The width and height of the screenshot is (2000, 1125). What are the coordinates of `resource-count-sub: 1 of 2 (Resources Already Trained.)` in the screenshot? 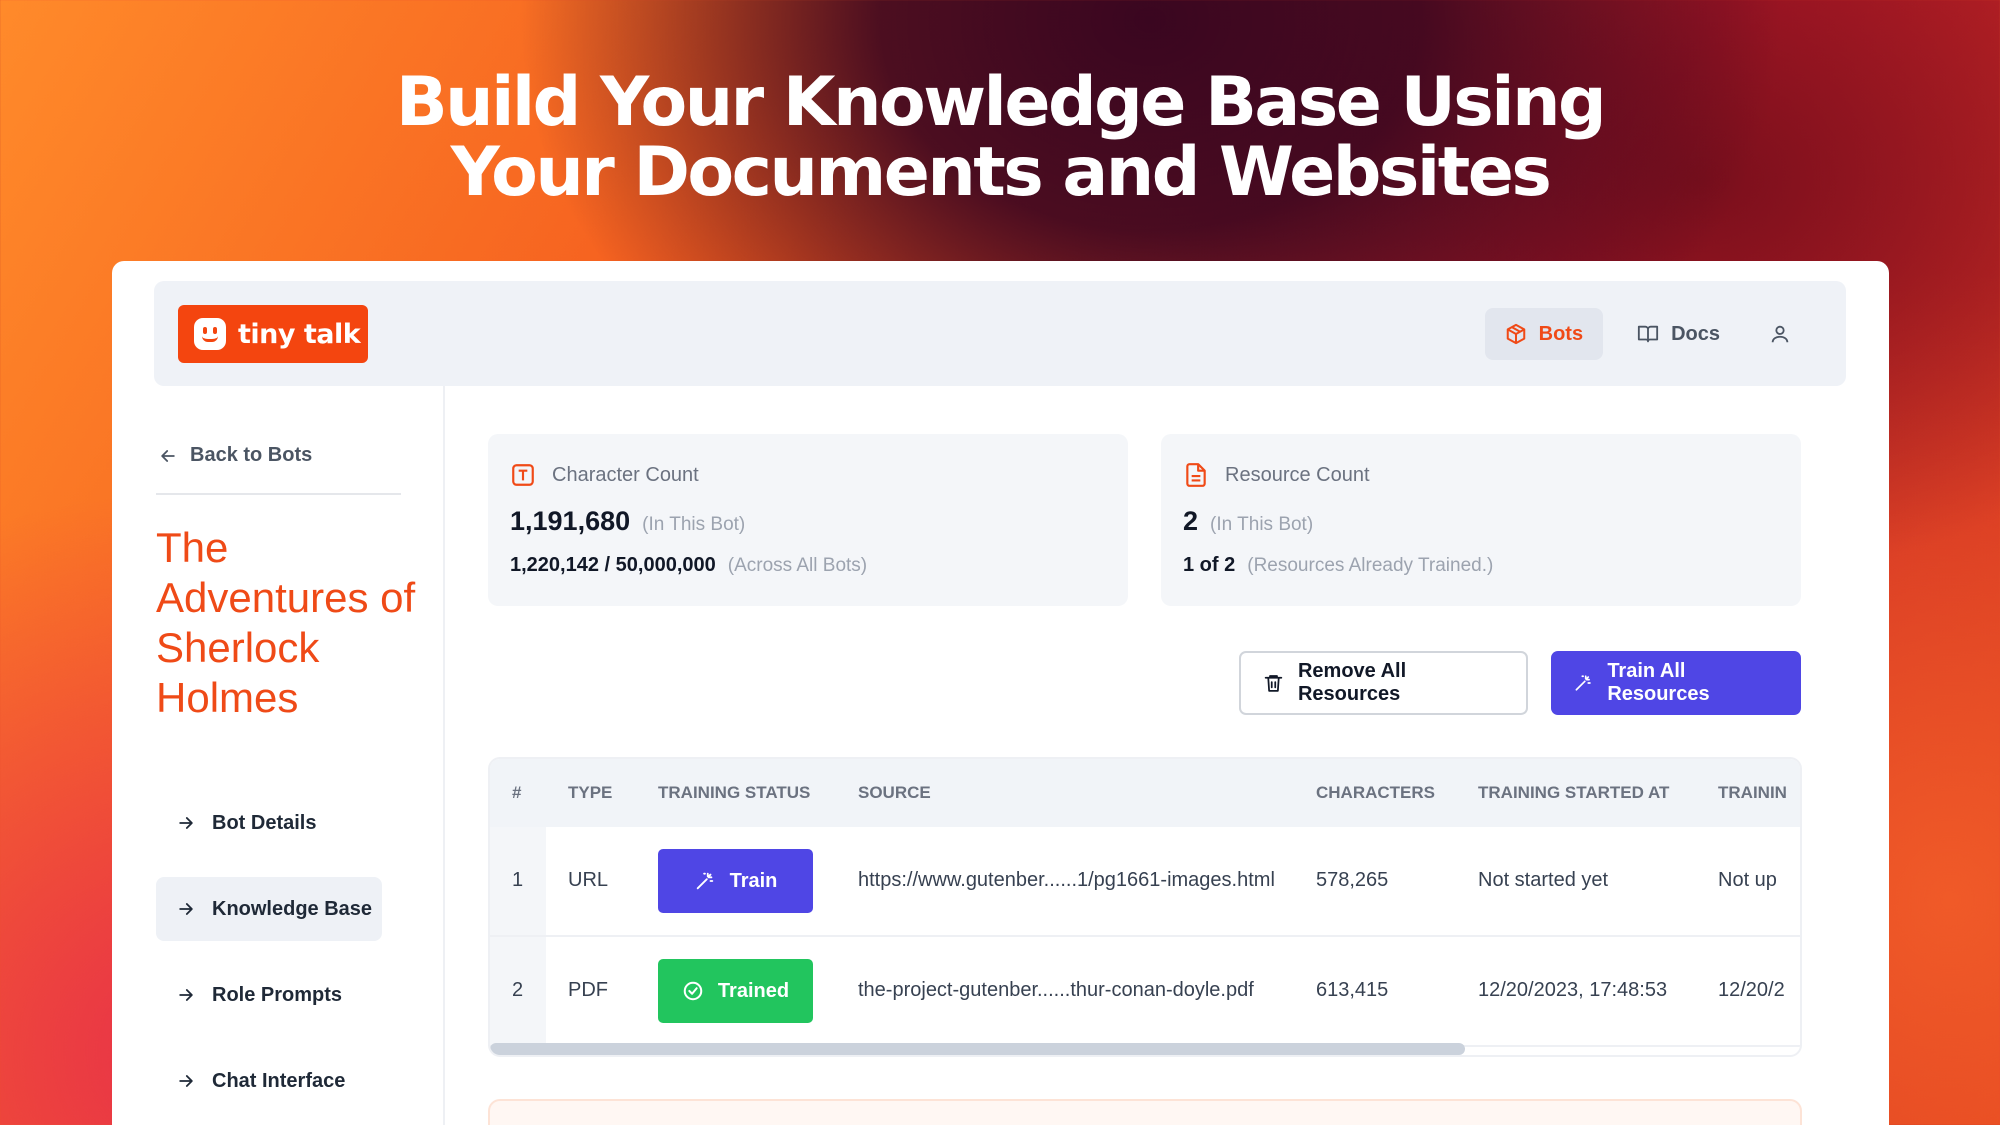 It's located at (1338, 565).